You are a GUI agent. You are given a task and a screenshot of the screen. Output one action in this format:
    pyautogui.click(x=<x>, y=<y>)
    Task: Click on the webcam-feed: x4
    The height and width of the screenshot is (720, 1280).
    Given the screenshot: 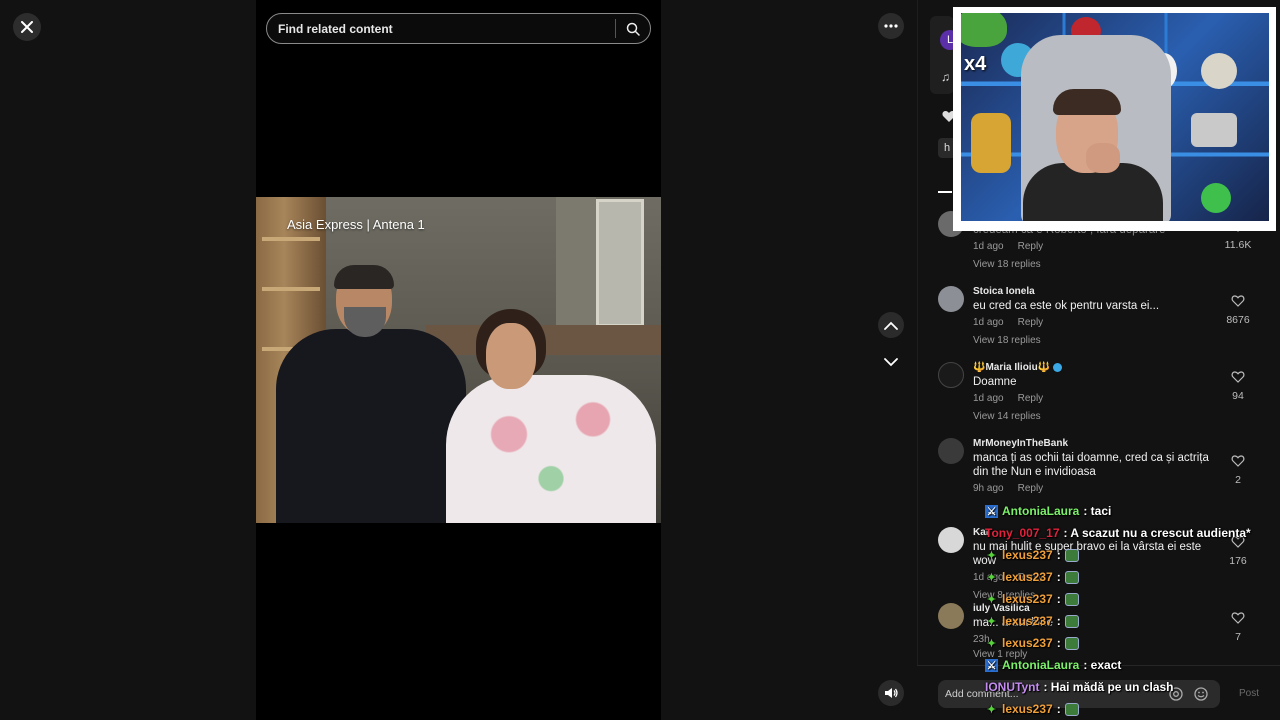 What is the action you would take?
    pyautogui.click(x=1115, y=117)
    